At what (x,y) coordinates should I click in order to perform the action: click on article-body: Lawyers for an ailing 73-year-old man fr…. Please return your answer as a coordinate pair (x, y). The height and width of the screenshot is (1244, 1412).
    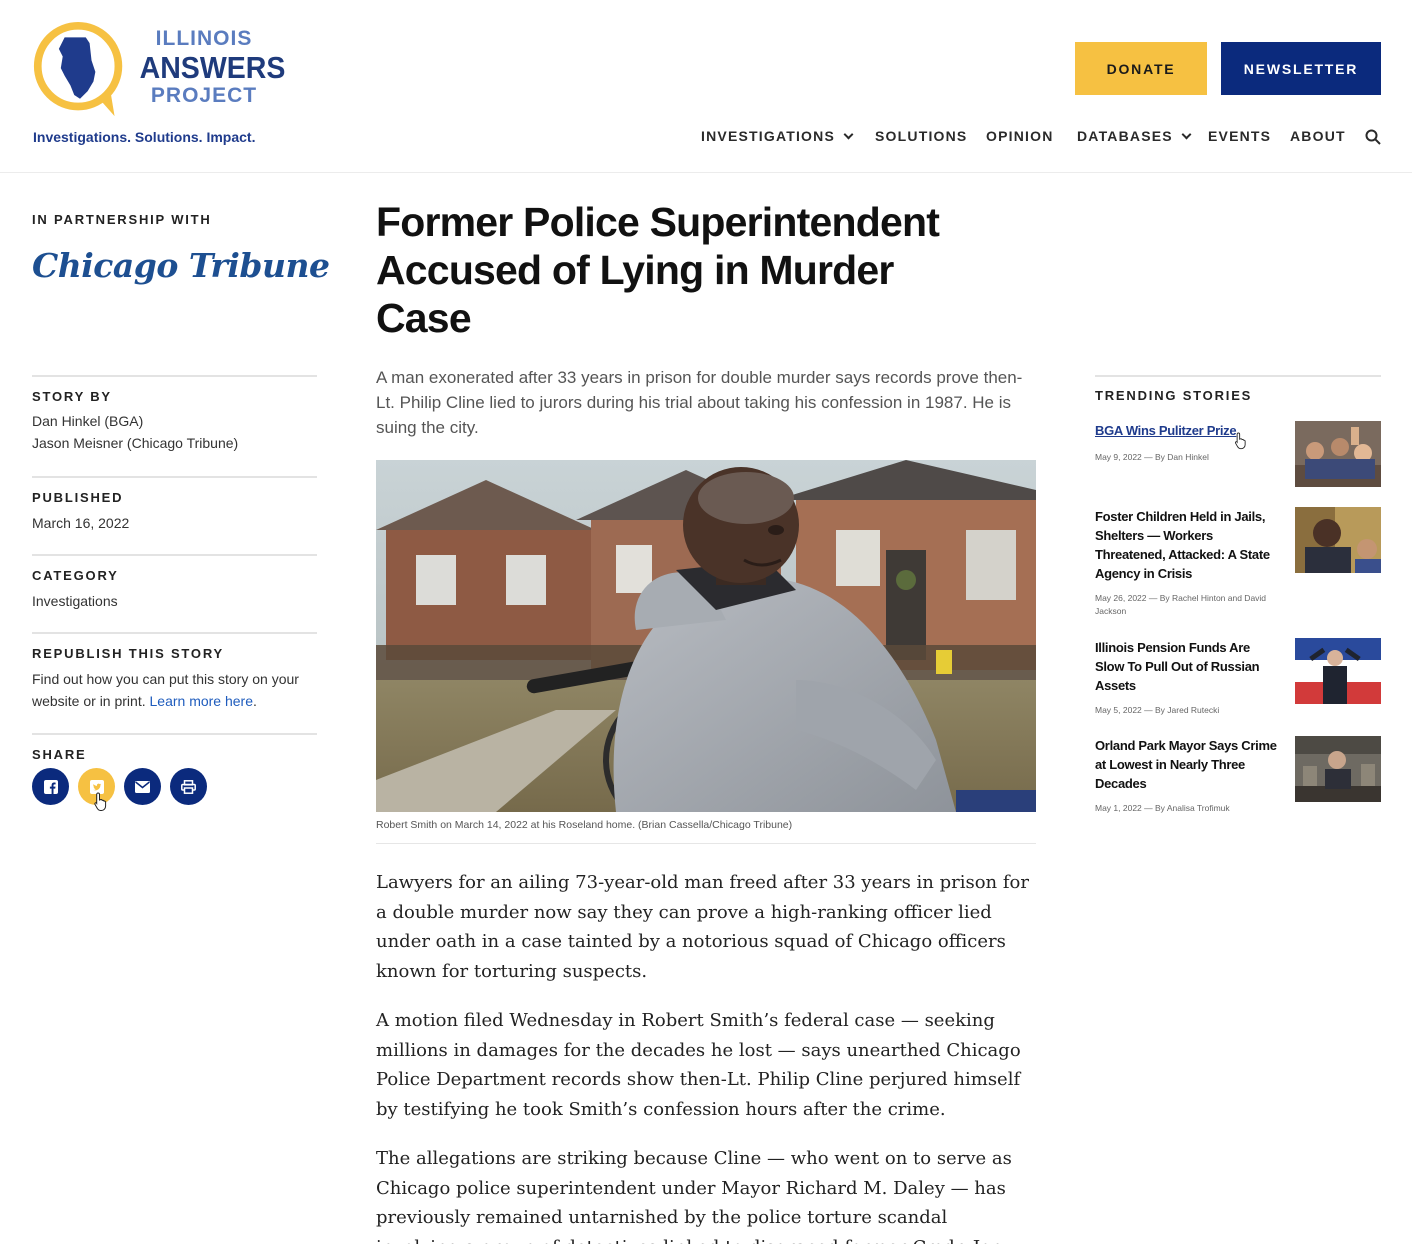
    Looking at the image, I should click on (706, 1056).